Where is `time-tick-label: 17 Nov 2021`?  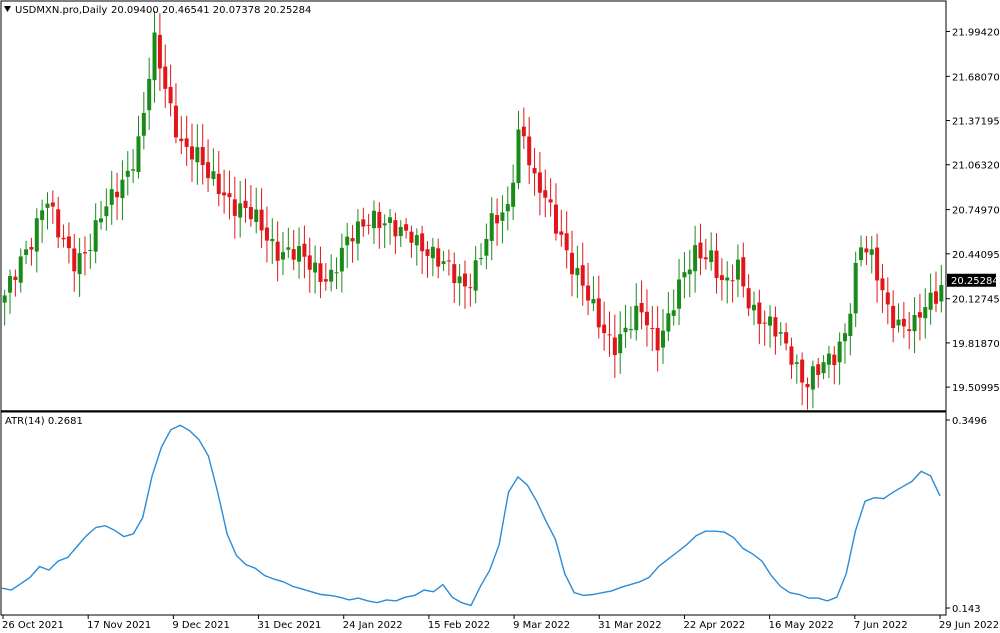
time-tick-label: 17 Nov 2021 is located at coordinates (119, 625).